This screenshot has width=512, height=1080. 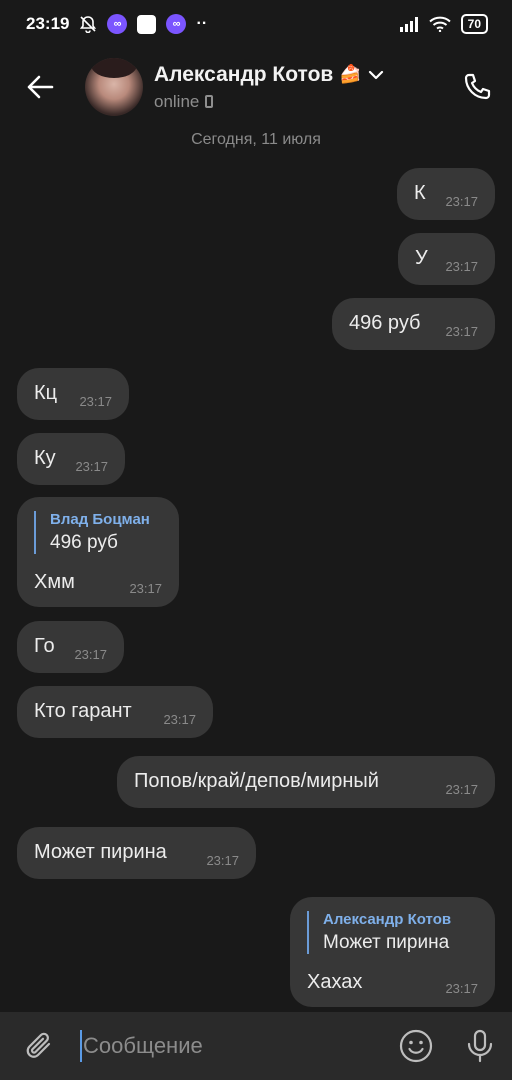 I want to click on contact-name-row: Александр Котов 🍰, so click(x=298, y=75).